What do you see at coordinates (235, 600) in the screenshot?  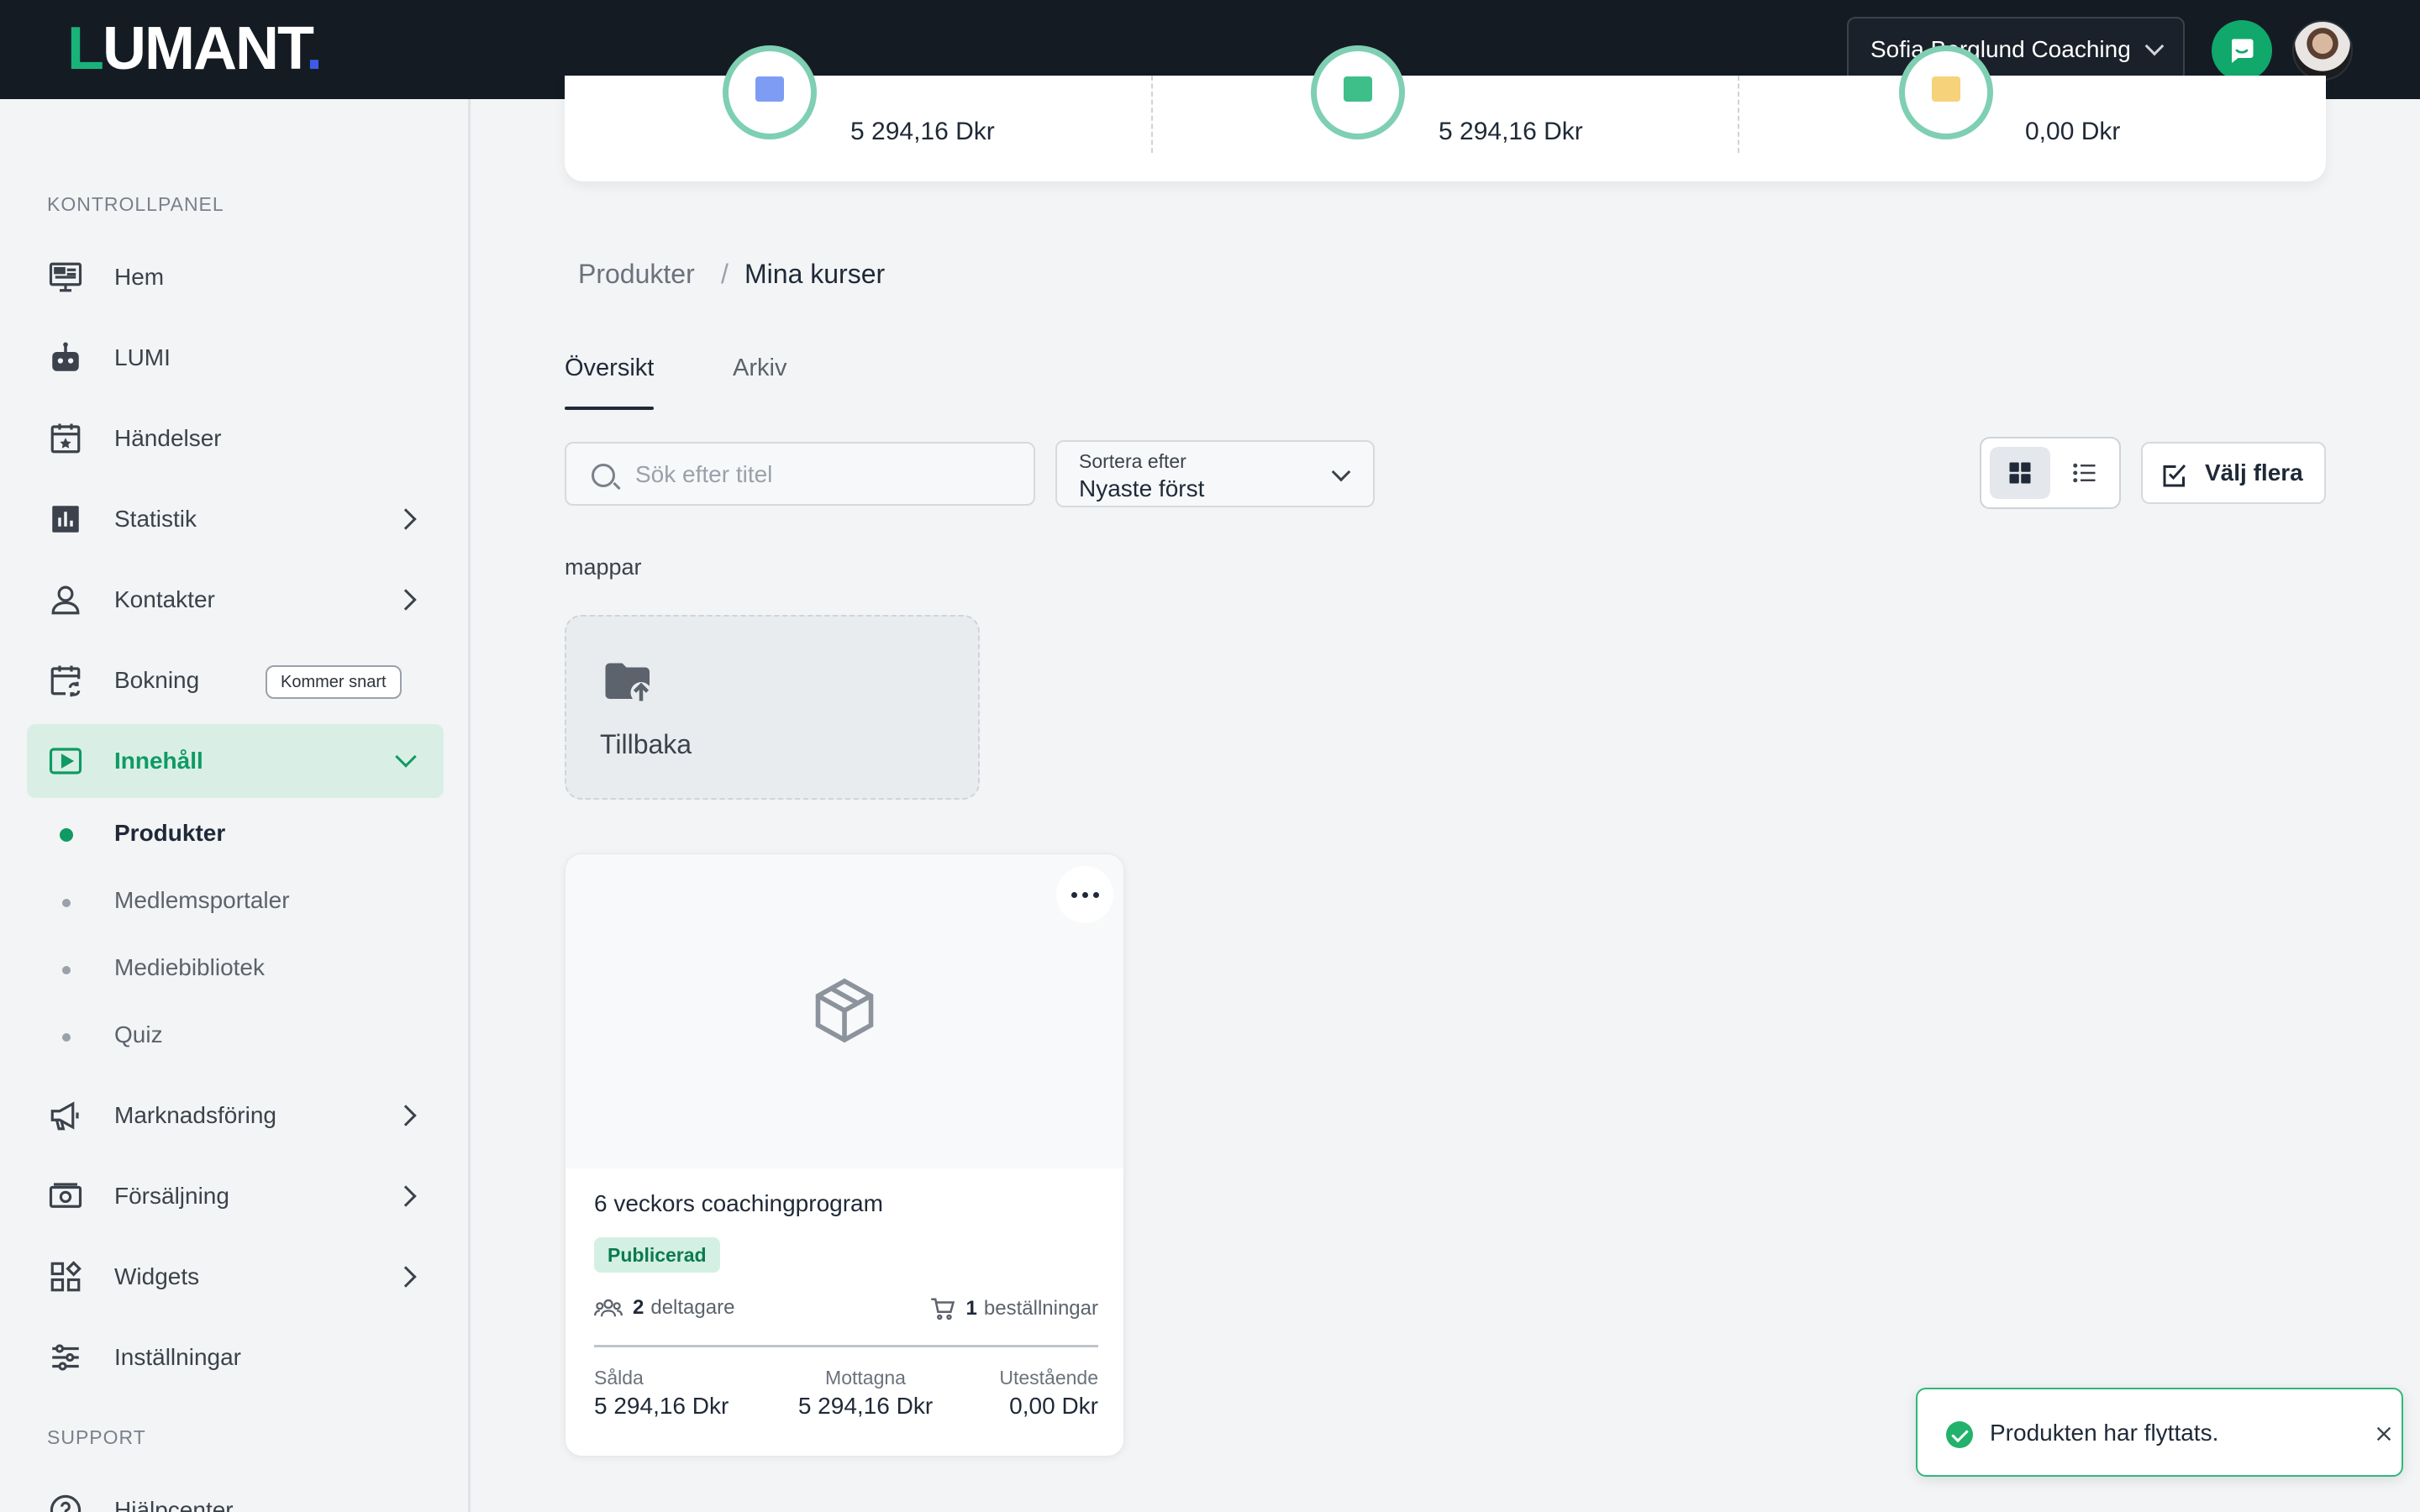 I see `sidebar-item-kontakter: Kontakter` at bounding box center [235, 600].